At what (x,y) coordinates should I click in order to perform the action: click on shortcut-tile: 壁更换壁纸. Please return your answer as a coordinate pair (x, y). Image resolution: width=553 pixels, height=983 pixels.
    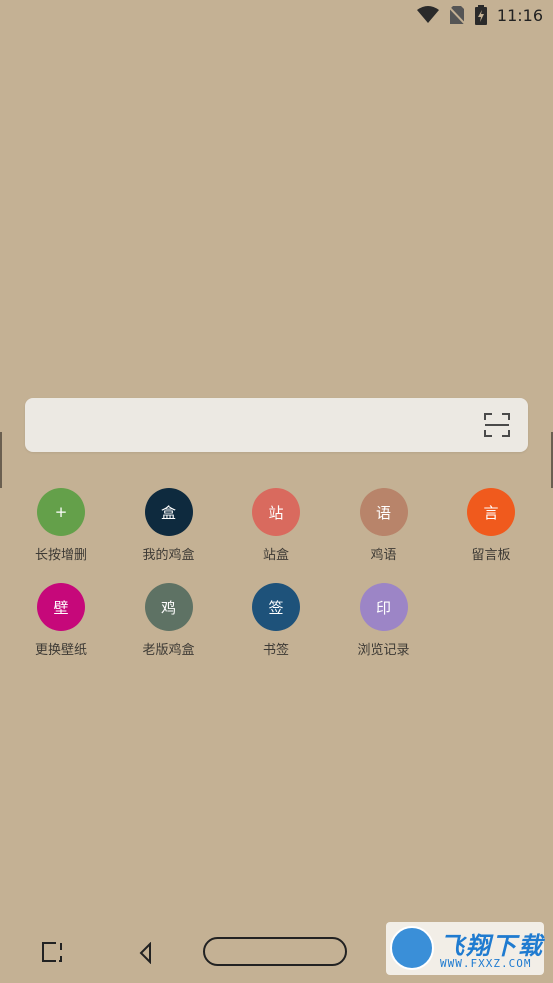
    Looking at the image, I should click on (61, 628).